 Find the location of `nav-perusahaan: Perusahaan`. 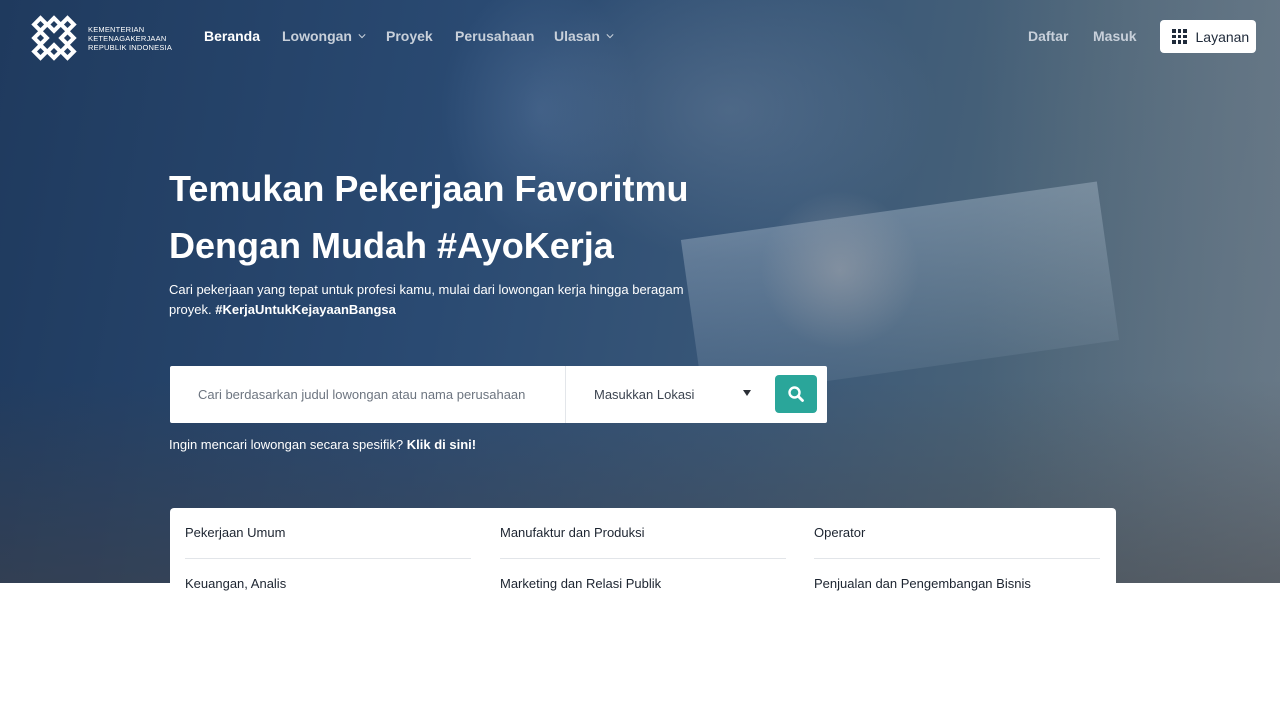

nav-perusahaan: Perusahaan is located at coordinates (494, 36).